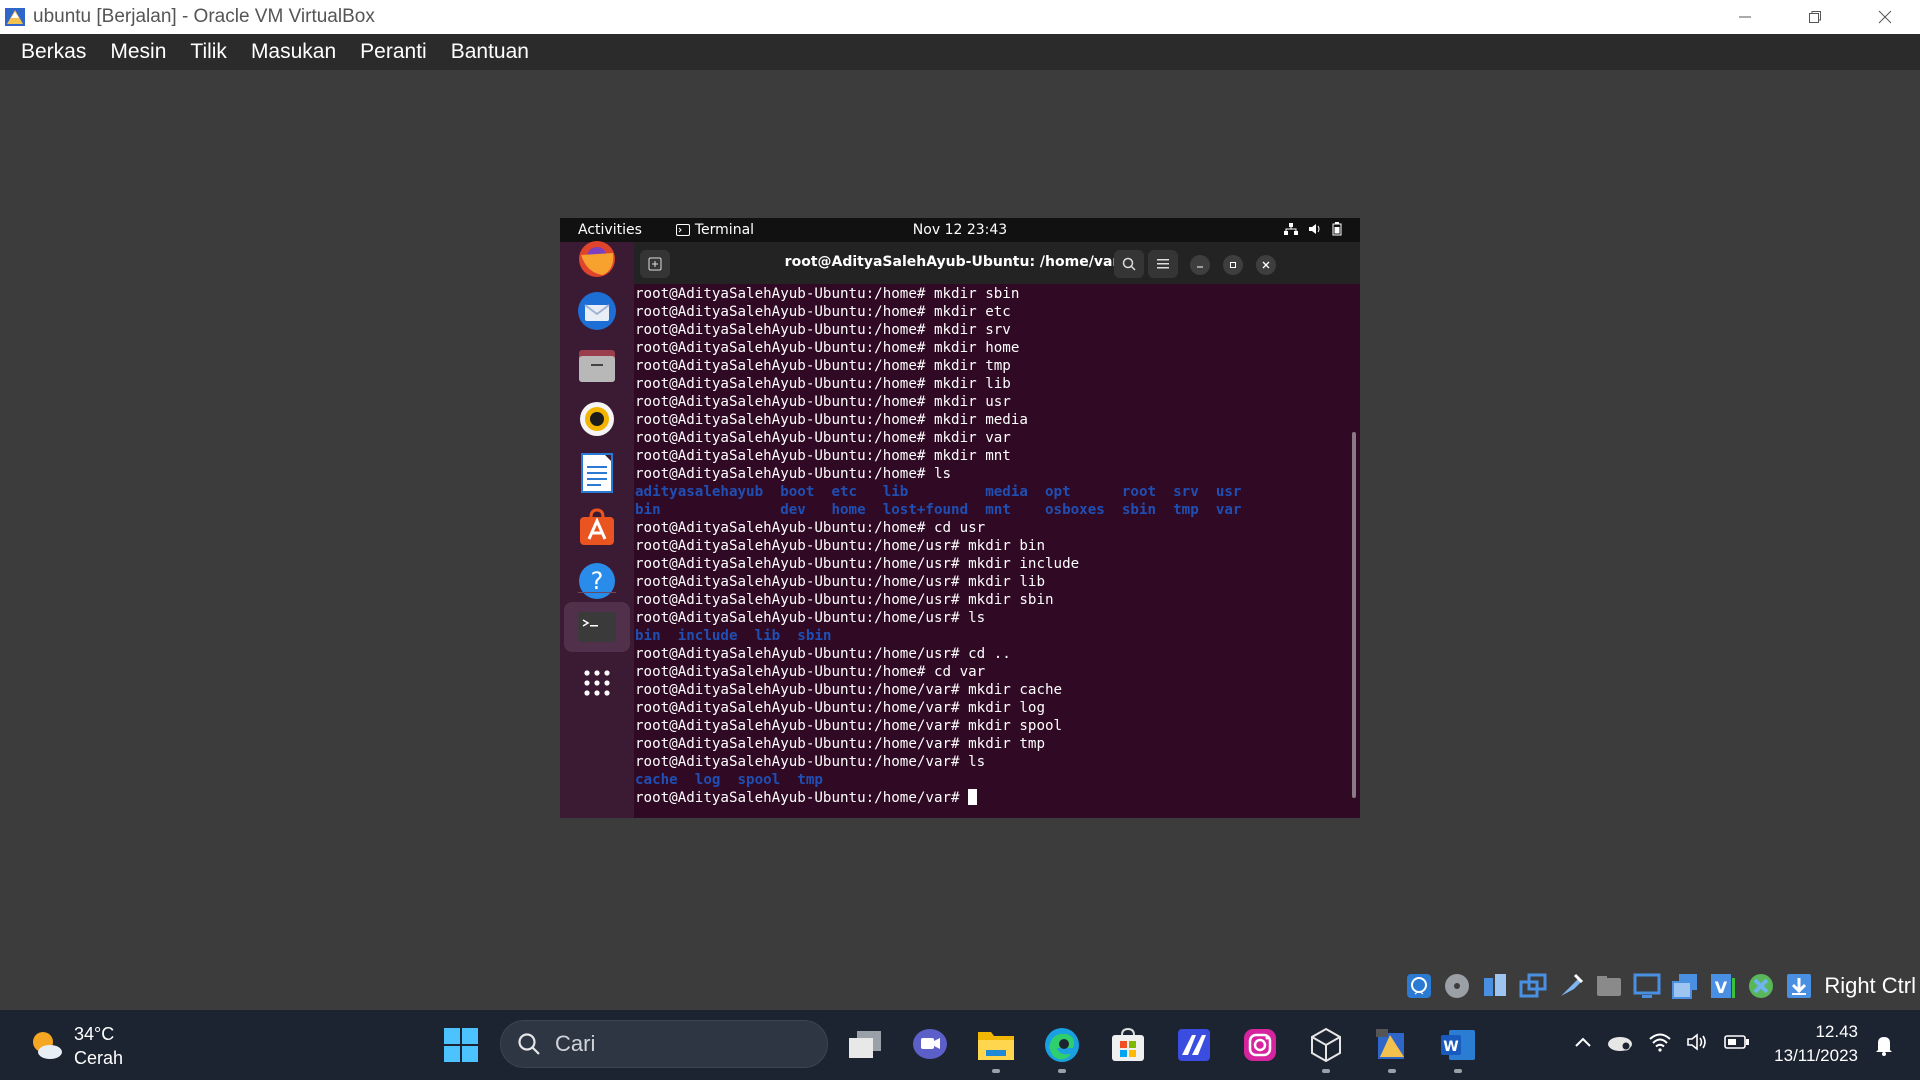 Image resolution: width=1920 pixels, height=1080 pixels. What do you see at coordinates (1660, 1042) in the screenshot?
I see `wifi-icon` at bounding box center [1660, 1042].